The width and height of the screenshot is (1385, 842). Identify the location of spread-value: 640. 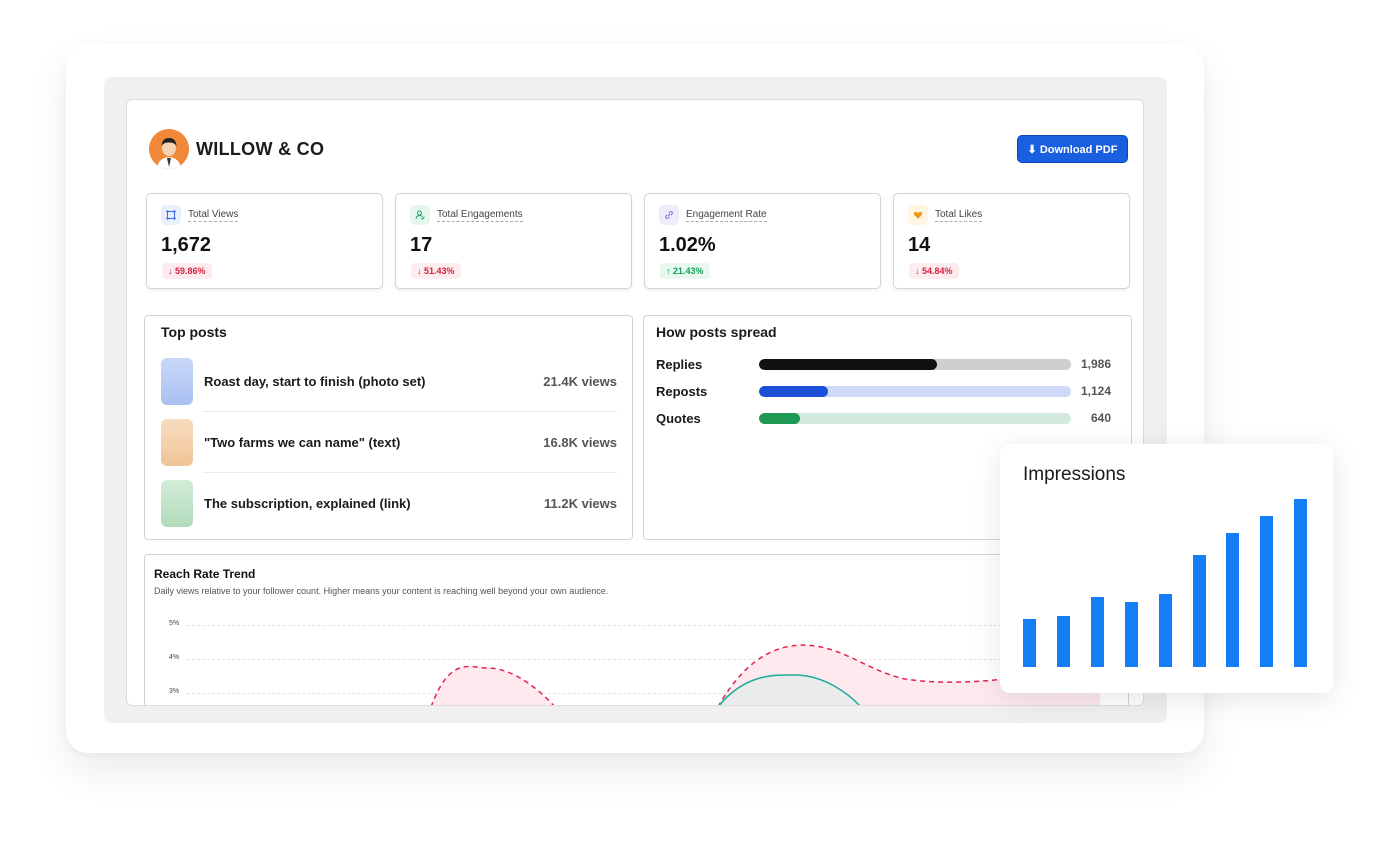
(1100, 418).